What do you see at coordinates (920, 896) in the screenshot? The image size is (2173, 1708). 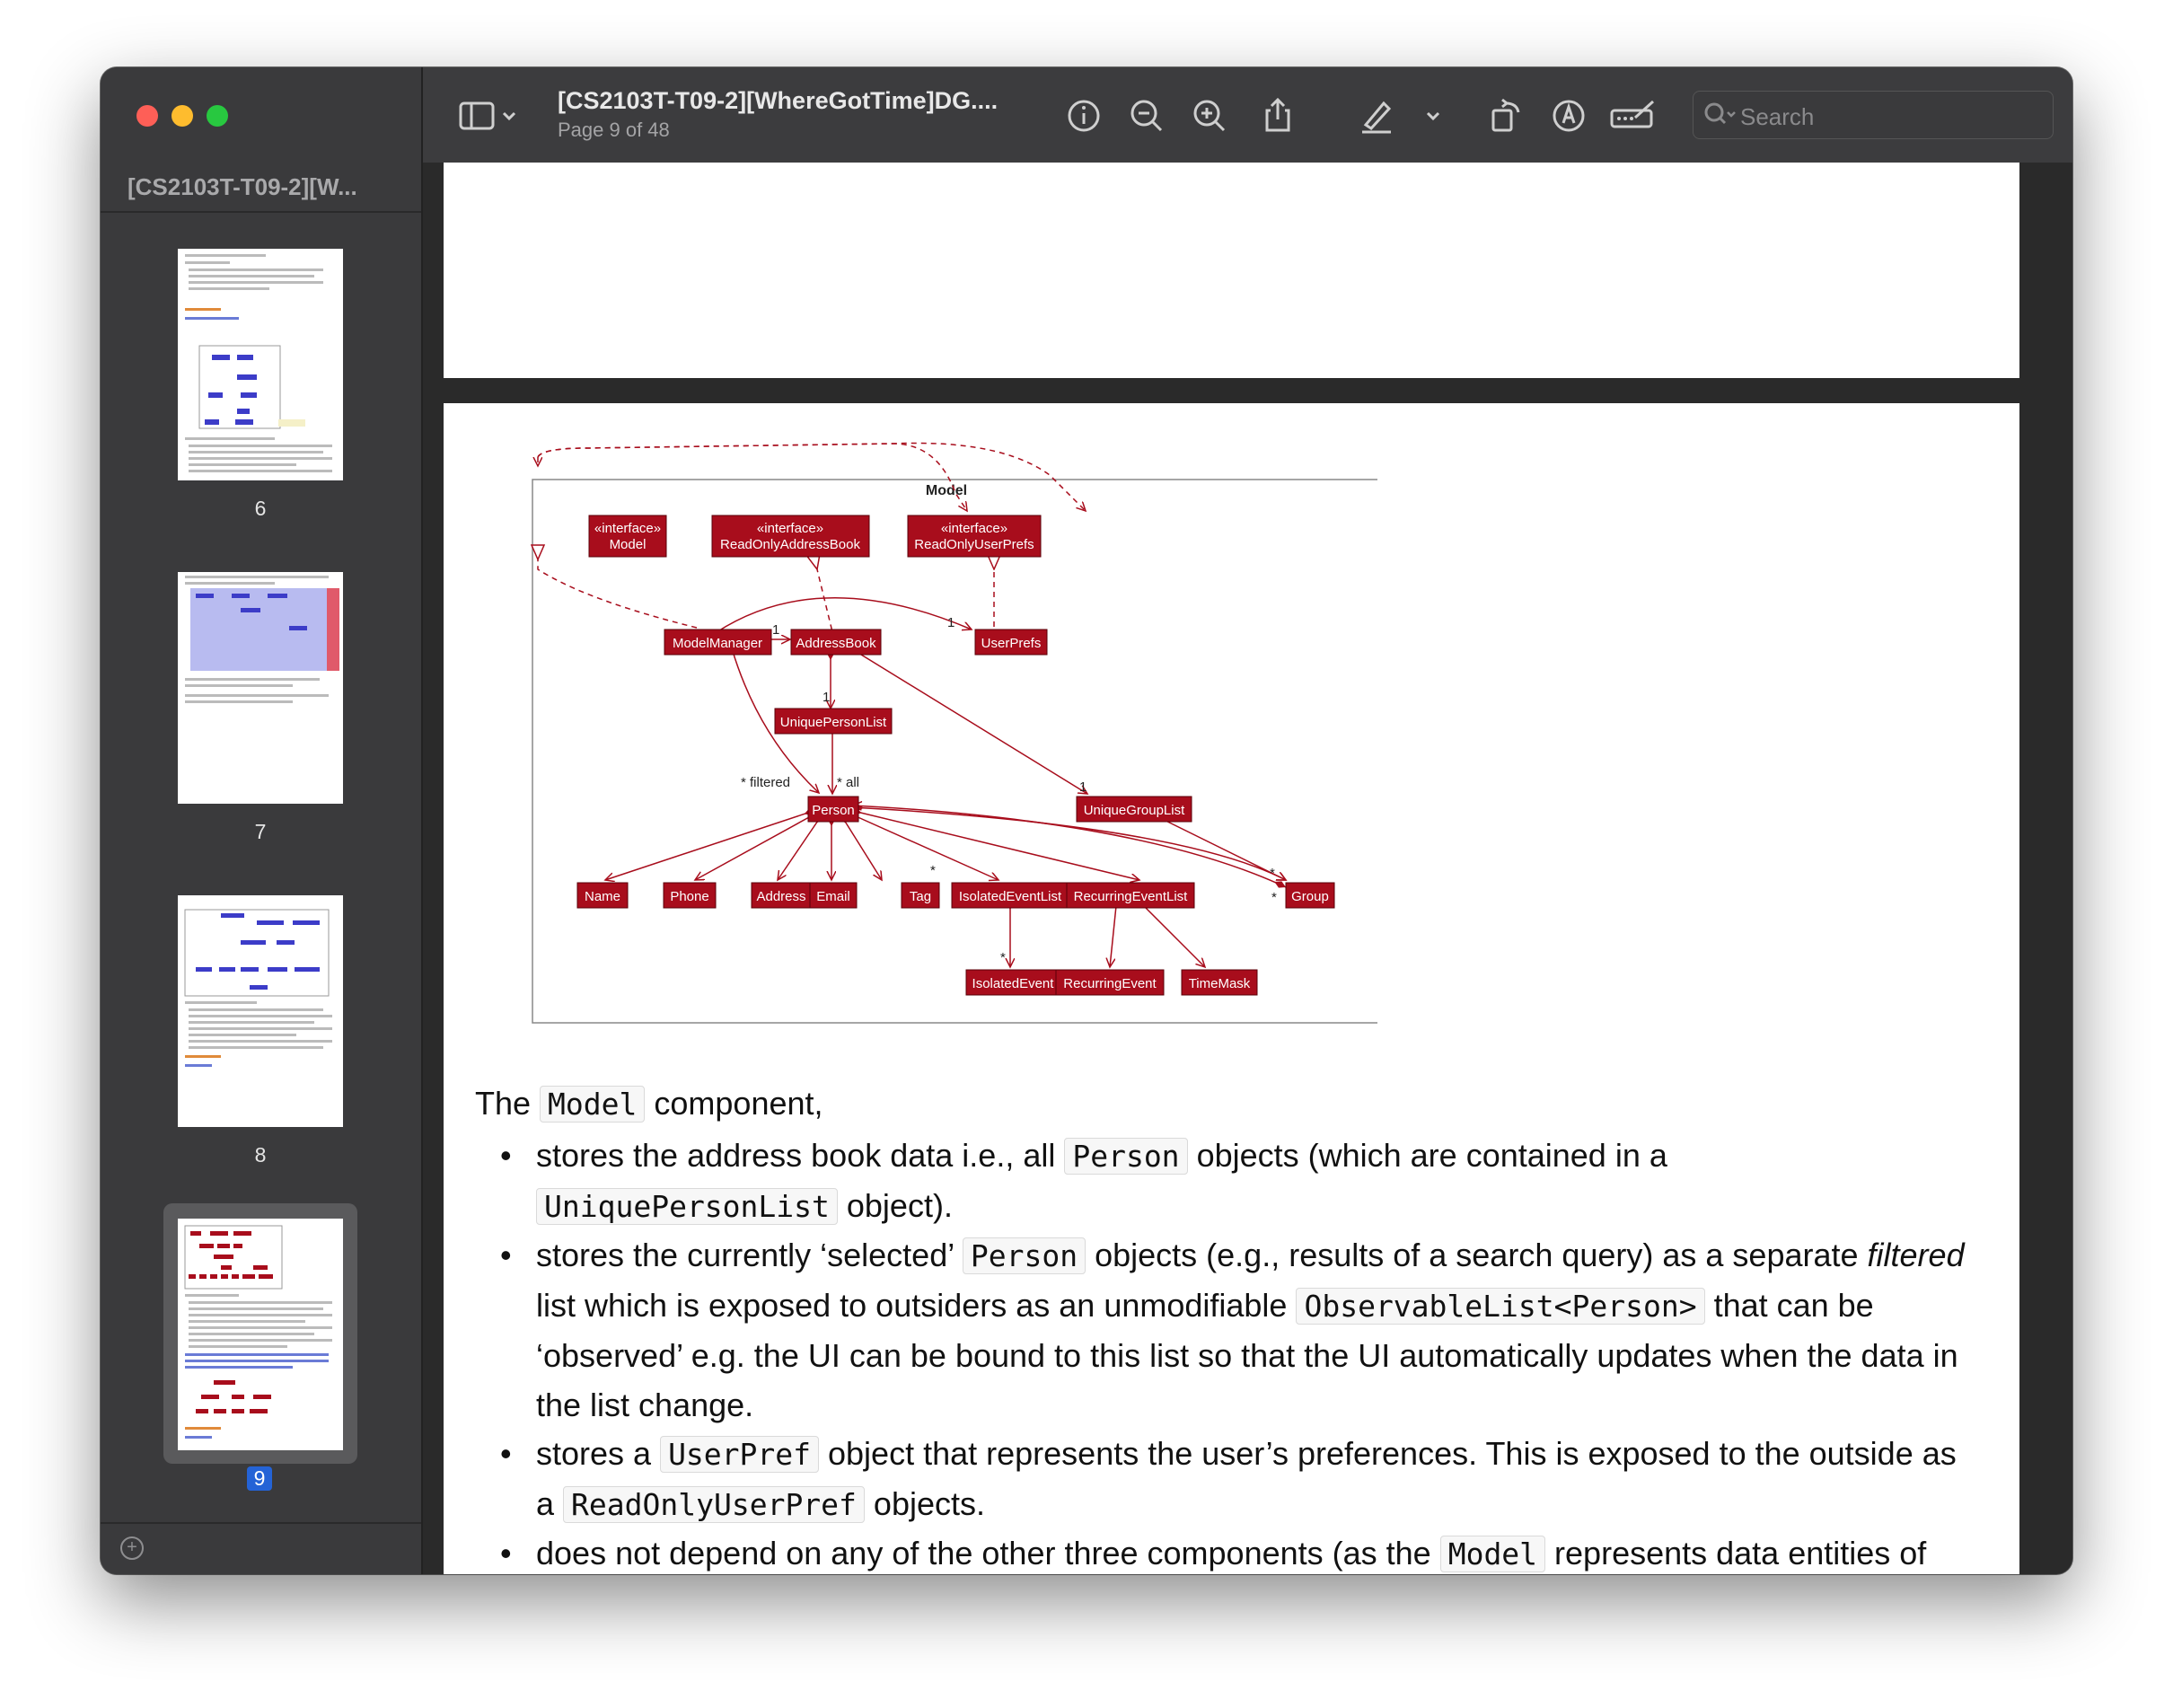 I see `svg-text: Tag` at bounding box center [920, 896].